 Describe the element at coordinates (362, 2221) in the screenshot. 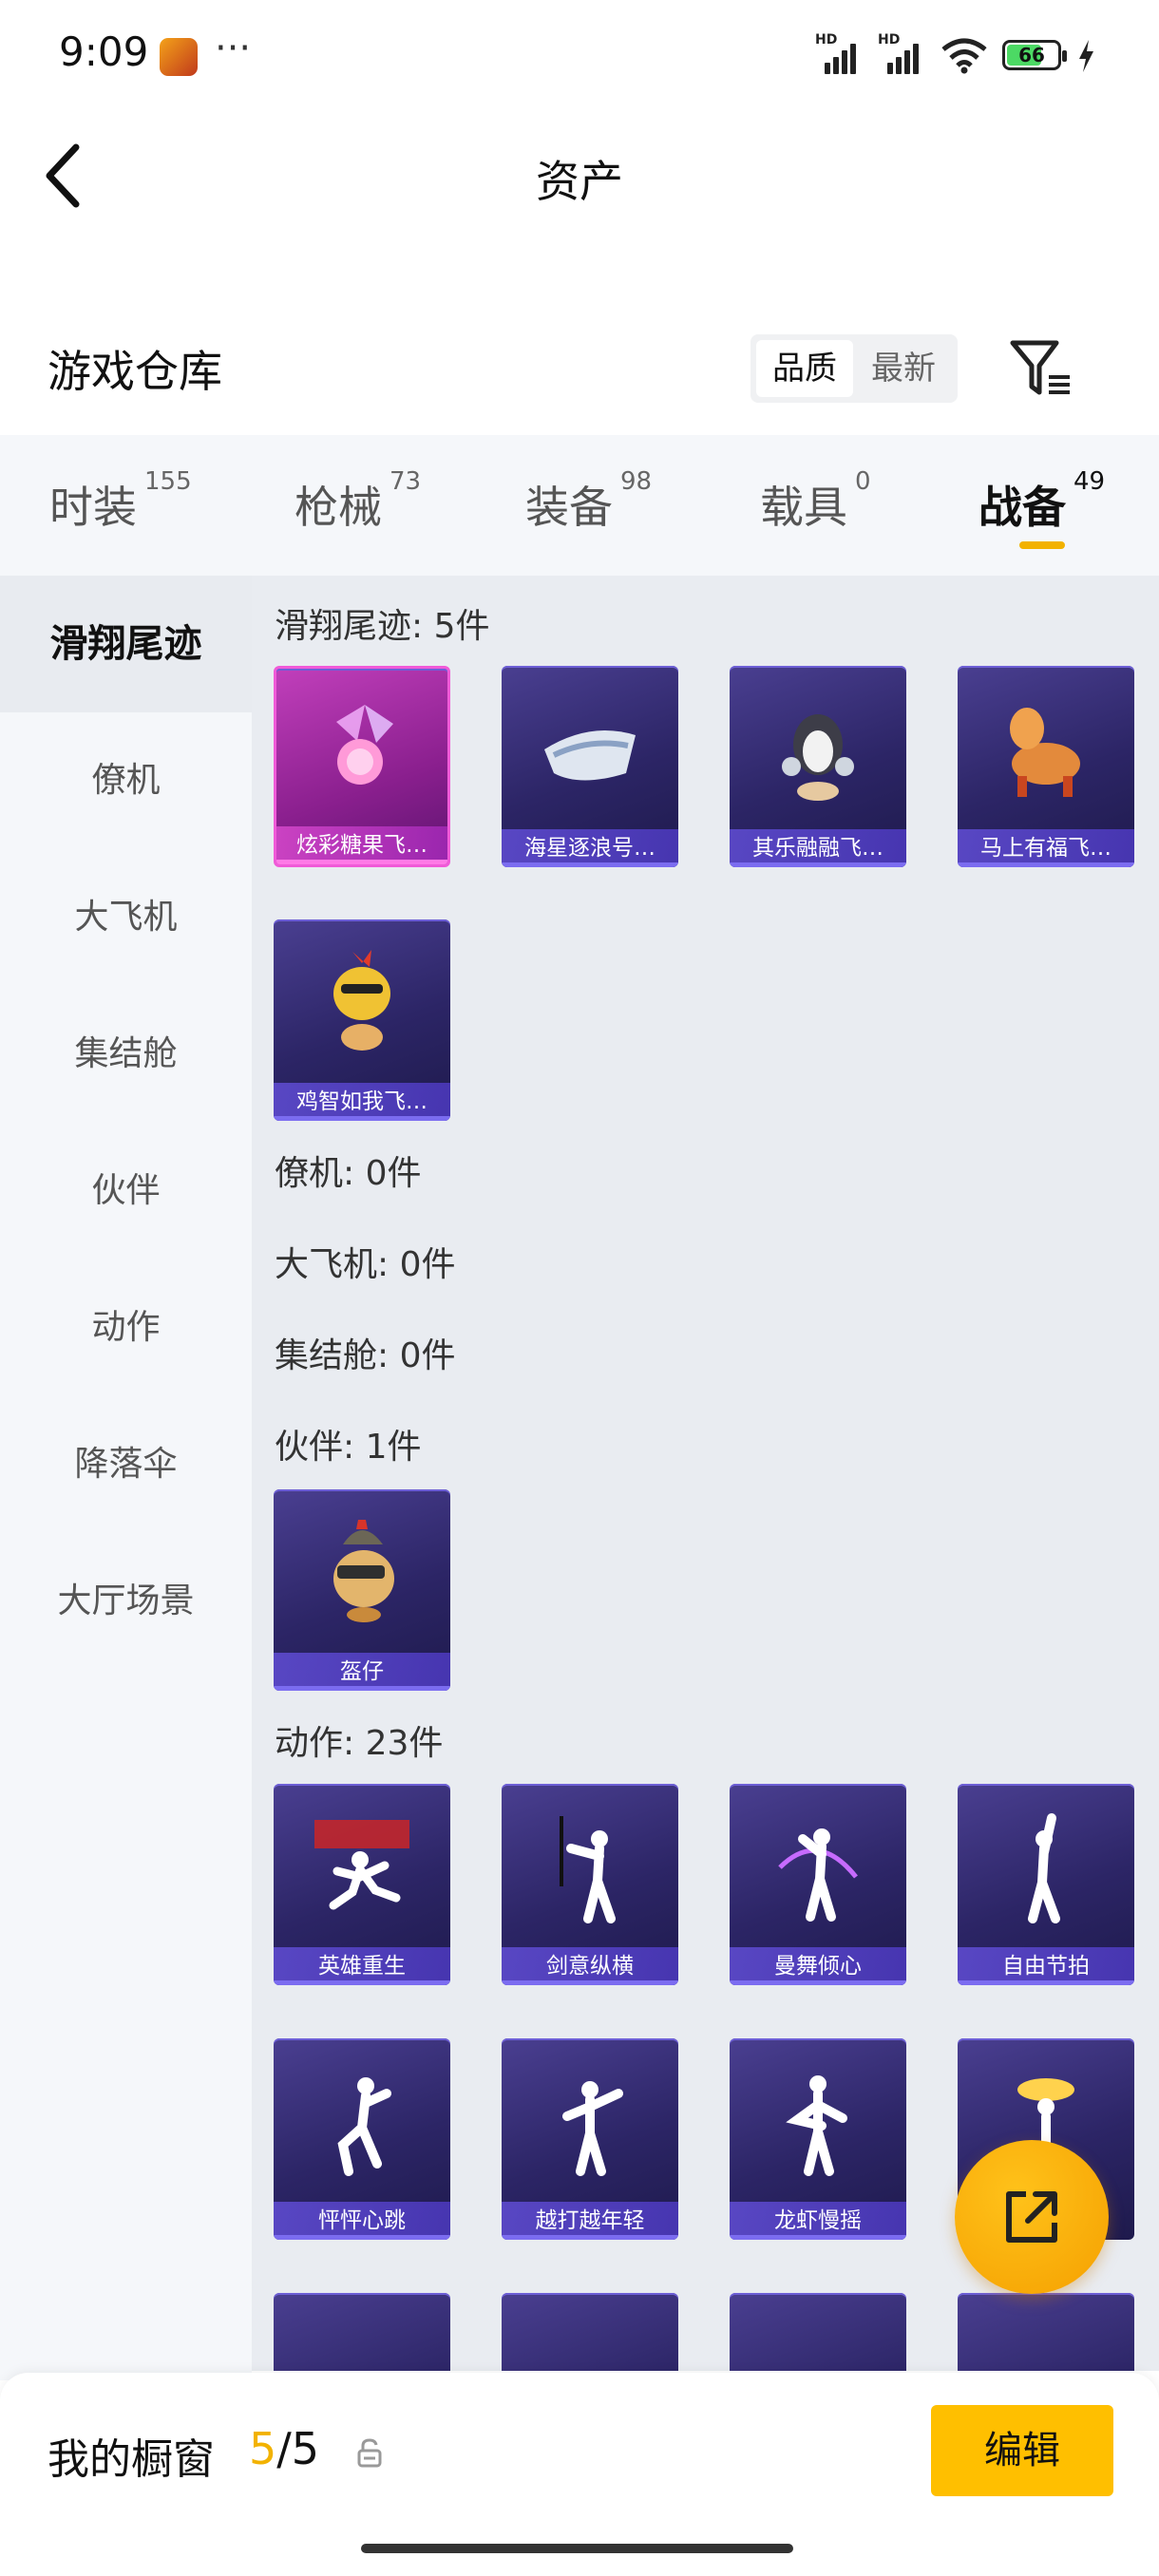

I see `item-name: 怦怦心跳` at that location.